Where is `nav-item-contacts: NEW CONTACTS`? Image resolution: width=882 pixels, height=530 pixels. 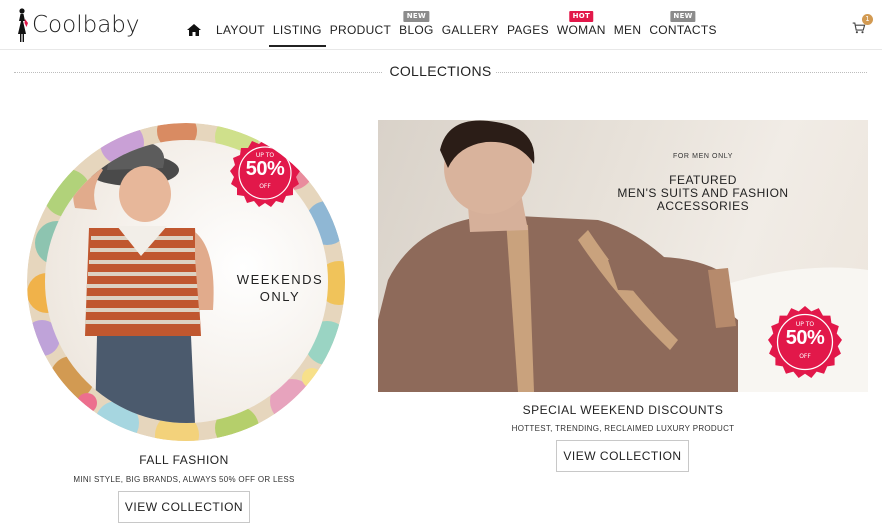 nav-item-contacts: NEW CONTACTS is located at coordinates (683, 27).